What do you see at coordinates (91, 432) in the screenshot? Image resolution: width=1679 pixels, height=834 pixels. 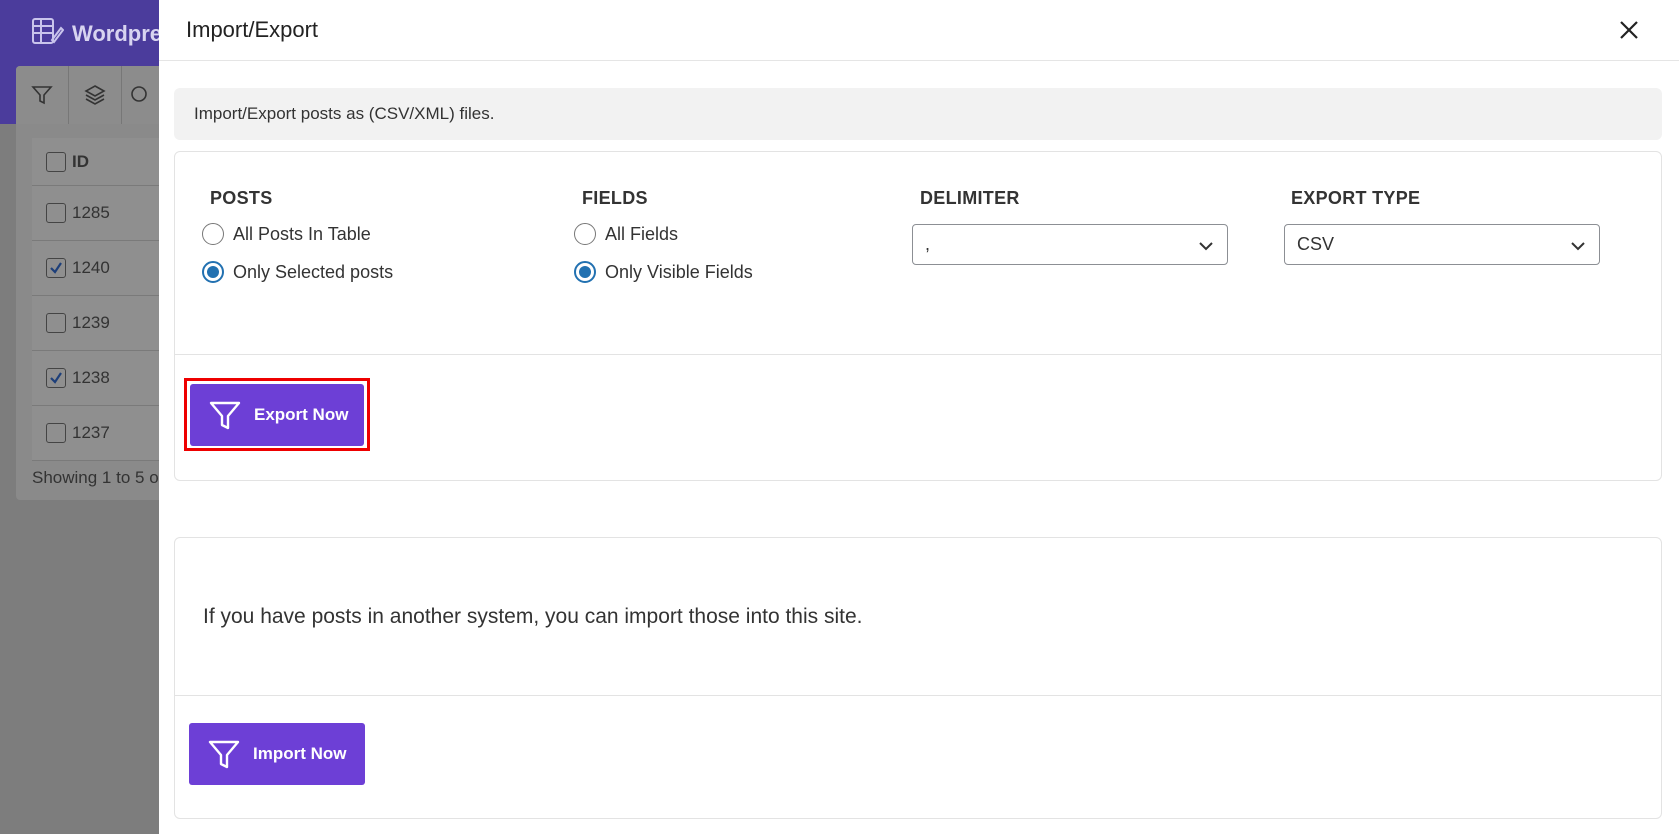 I see `row-id: 1237` at bounding box center [91, 432].